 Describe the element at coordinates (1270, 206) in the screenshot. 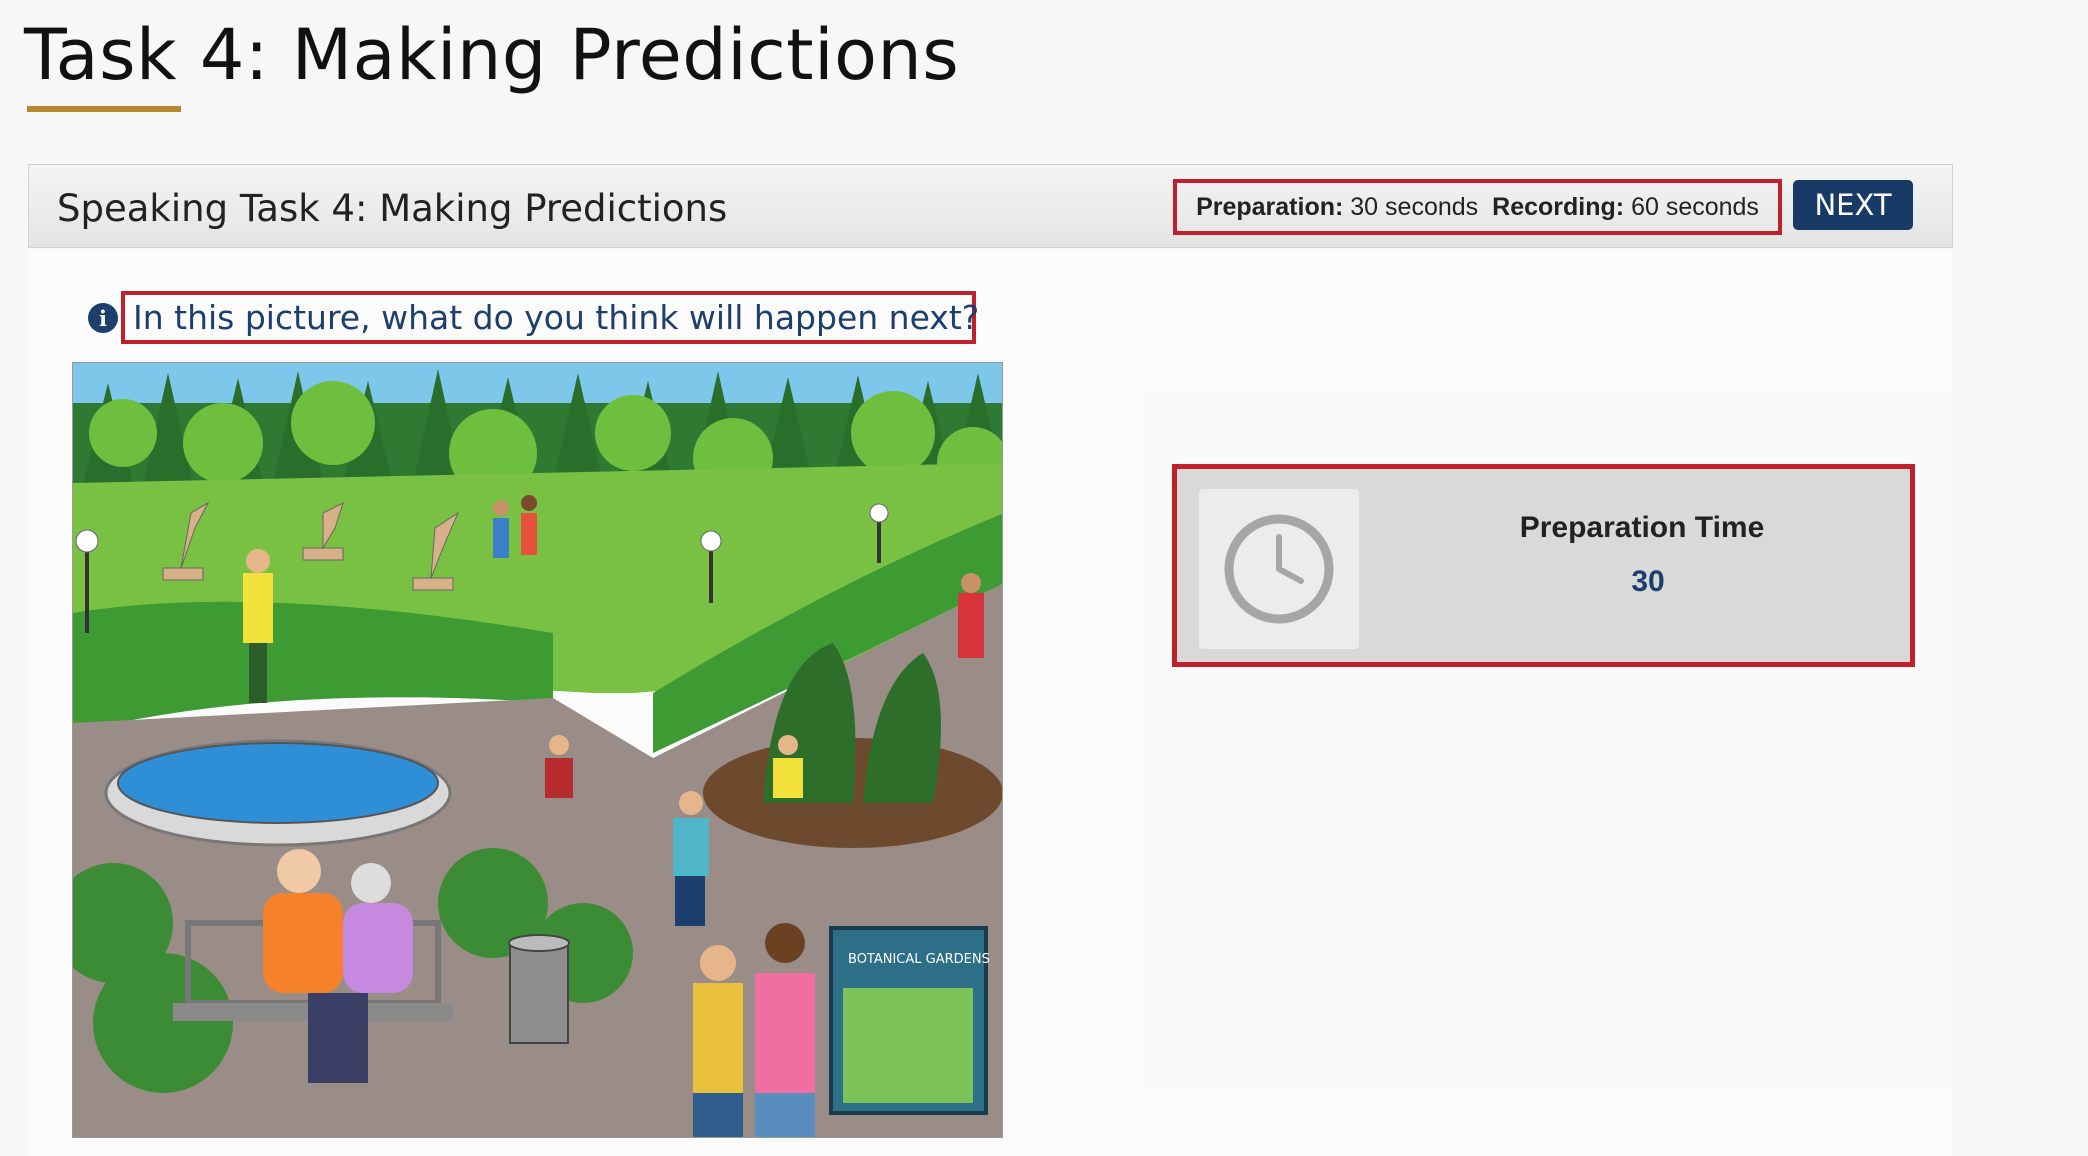

I see `preparation-label: Preparation:` at that location.